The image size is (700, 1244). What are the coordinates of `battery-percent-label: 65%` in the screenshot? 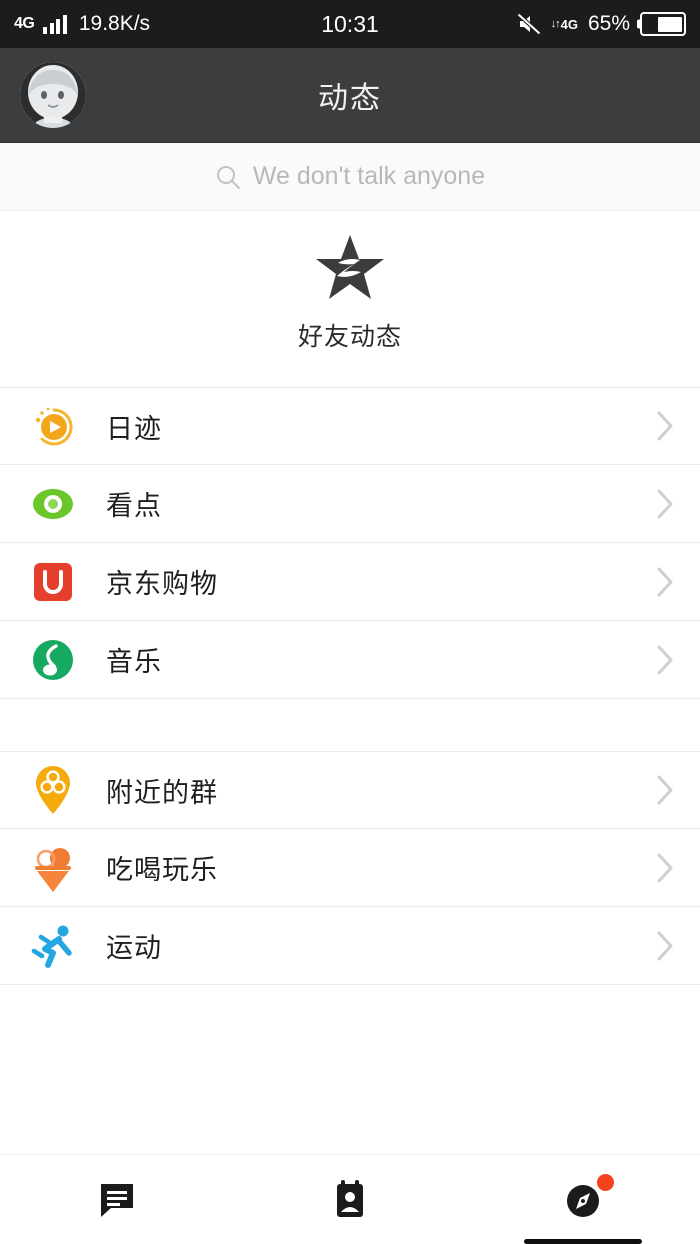 It's located at (608, 23).